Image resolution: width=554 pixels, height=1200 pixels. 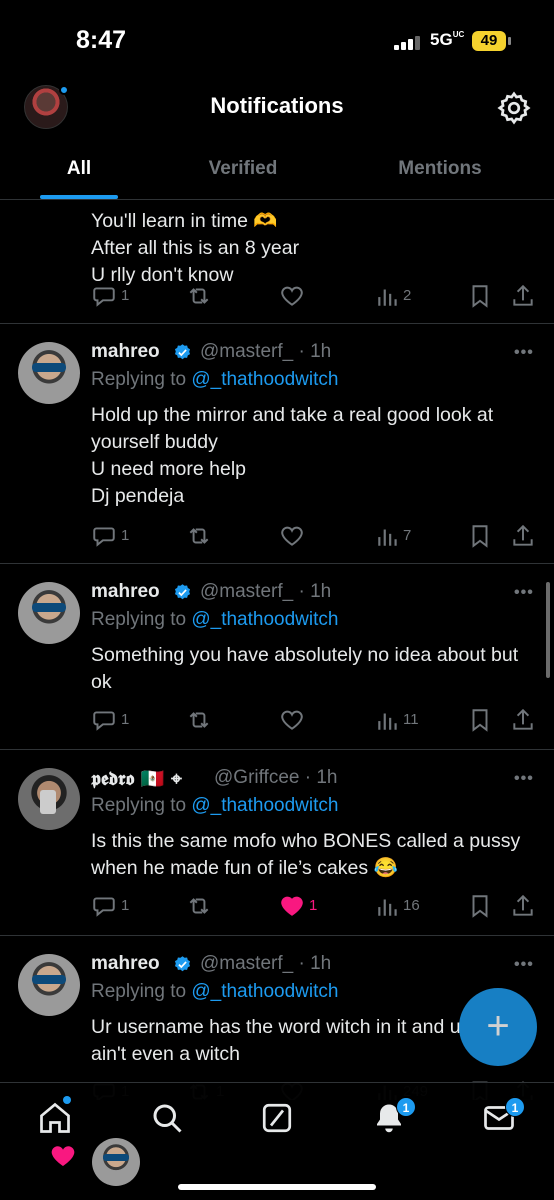 I want to click on post-actions: 1 1 16, so click(x=277, y=906).